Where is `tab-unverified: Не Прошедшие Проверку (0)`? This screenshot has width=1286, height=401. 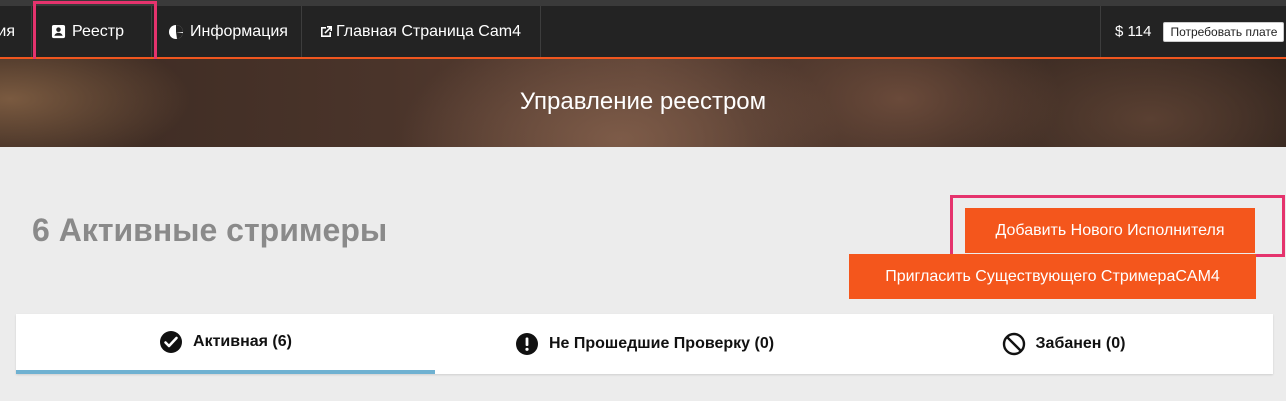 tab-unverified: Не Прошедшие Проверку (0) is located at coordinates (644, 344).